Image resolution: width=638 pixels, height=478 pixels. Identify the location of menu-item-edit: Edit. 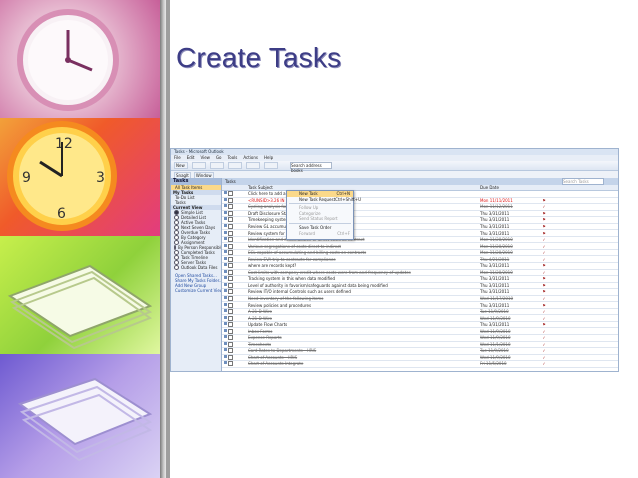
(191, 158).